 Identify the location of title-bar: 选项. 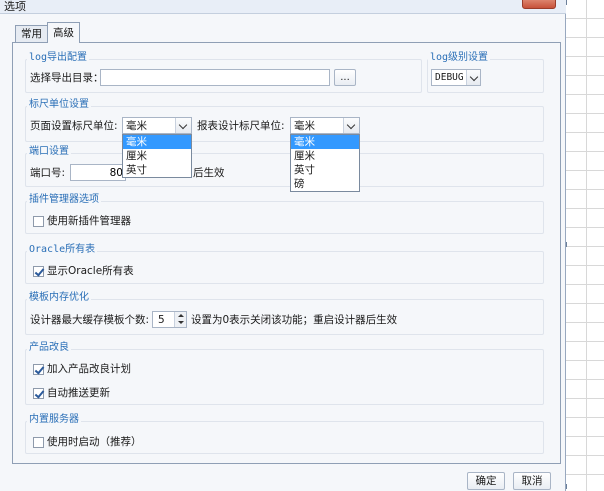
(283, 7).